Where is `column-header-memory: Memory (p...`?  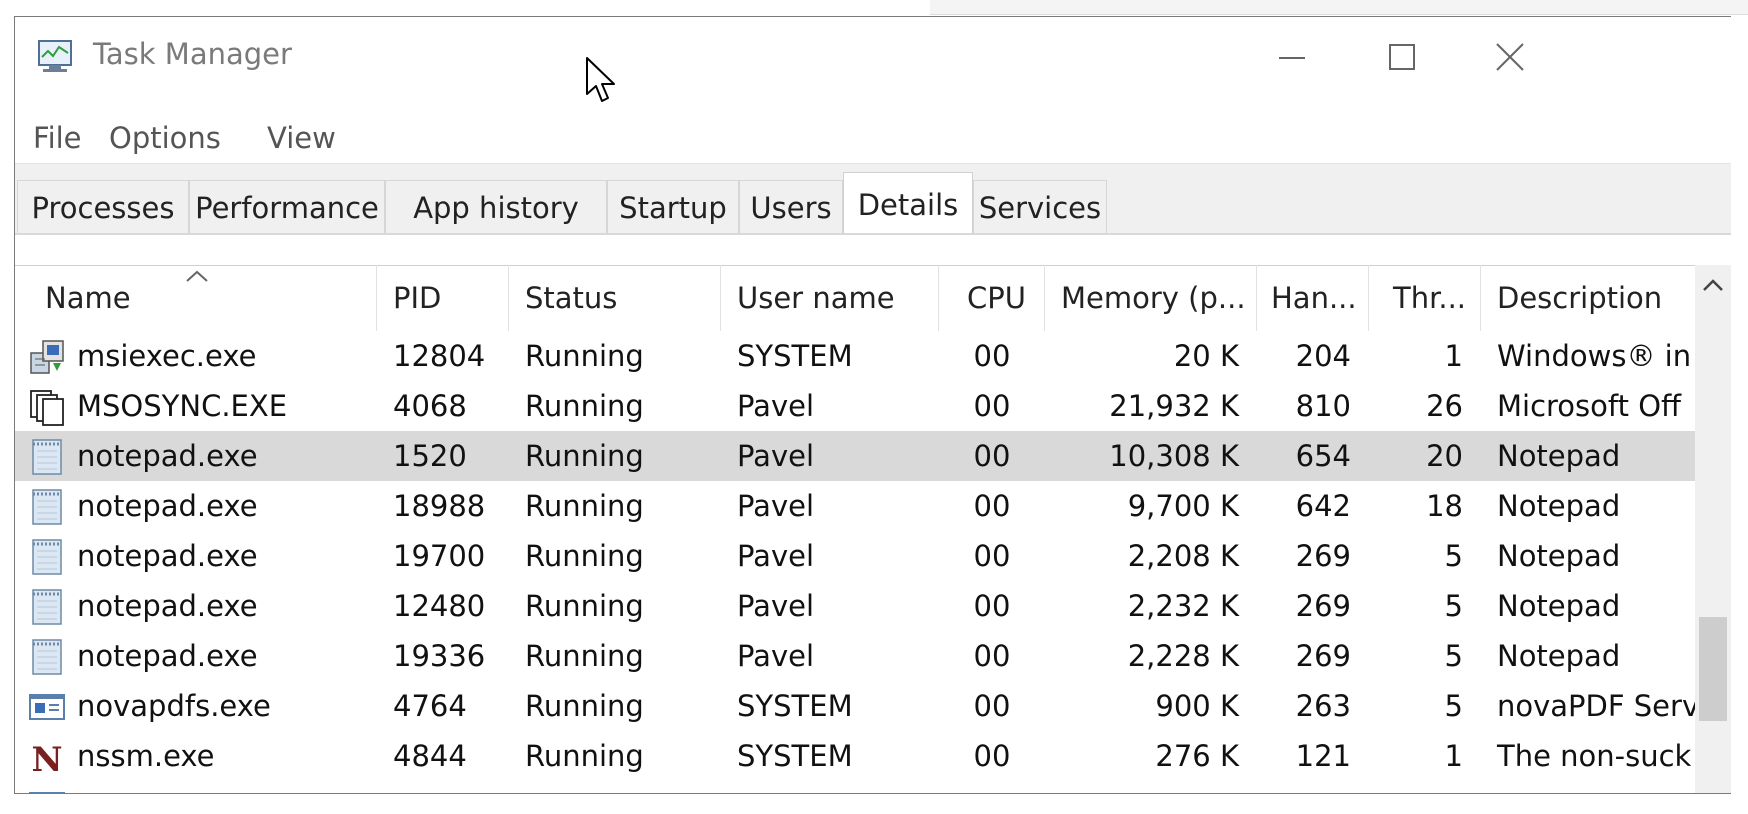 column-header-memory: Memory (p... is located at coordinates (1151, 298).